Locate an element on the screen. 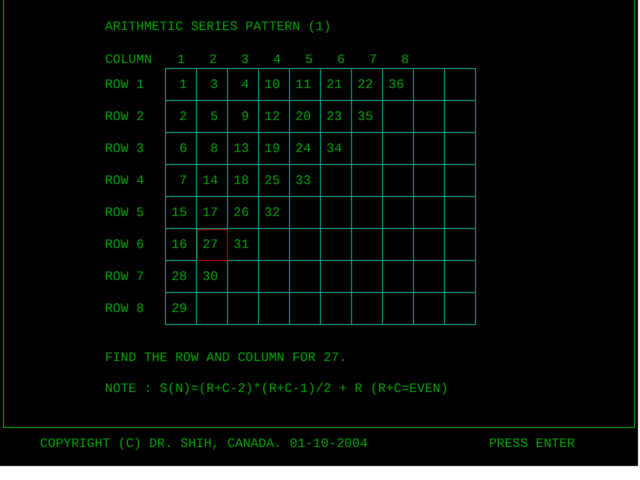 The image size is (640, 480). note-text: NOTE : S(N)=(R+C-2)*(R+C-1)/2 + R (R+C=EVEN) is located at coordinates (277, 388).